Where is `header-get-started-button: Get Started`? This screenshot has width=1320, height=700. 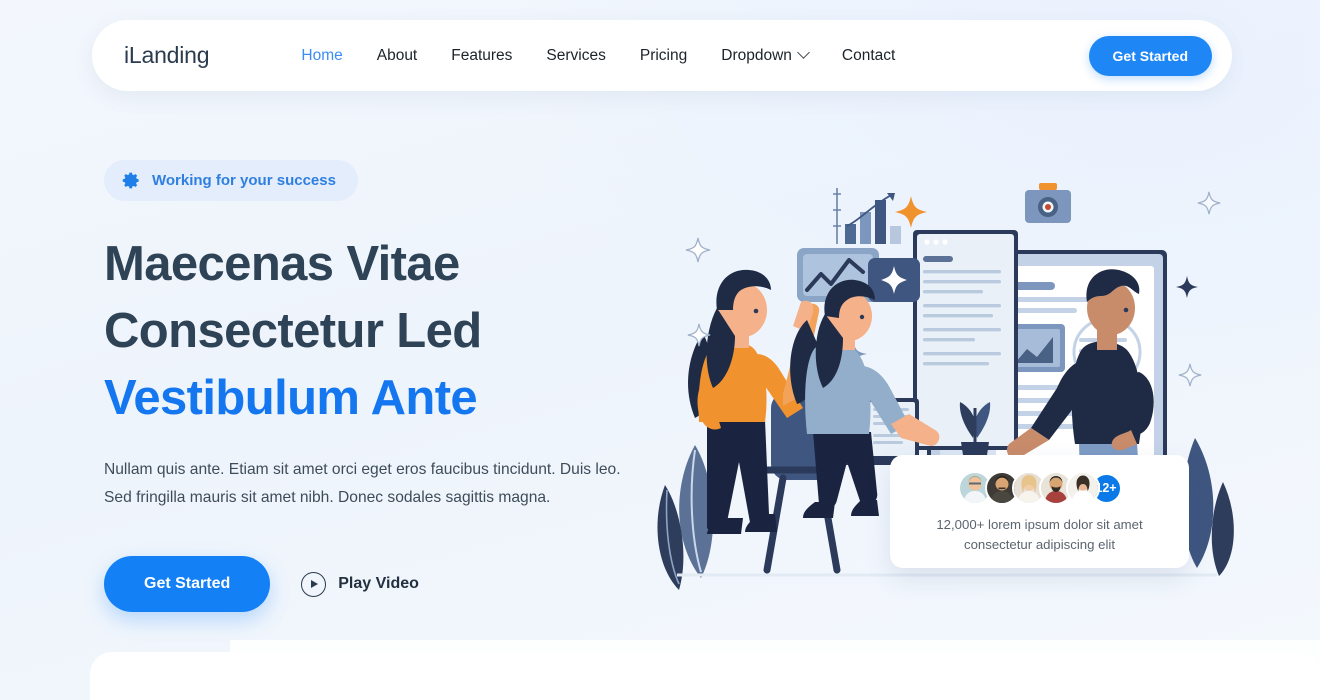
header-get-started-button: Get Started is located at coordinates (1150, 55).